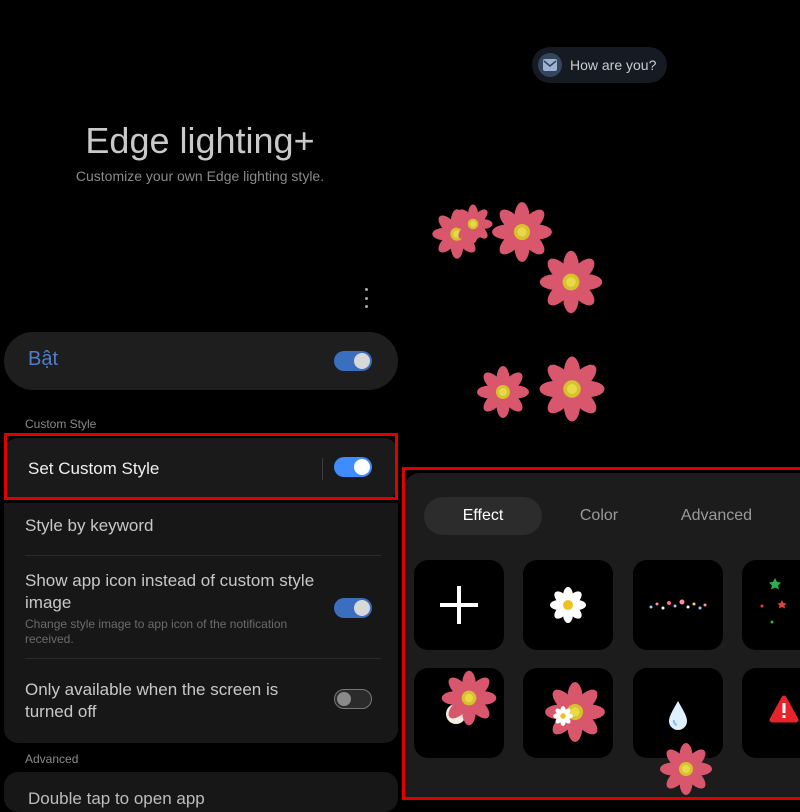 The width and height of the screenshot is (800, 812). What do you see at coordinates (613, 65) in the screenshot?
I see `notification-text: How are you?` at bounding box center [613, 65].